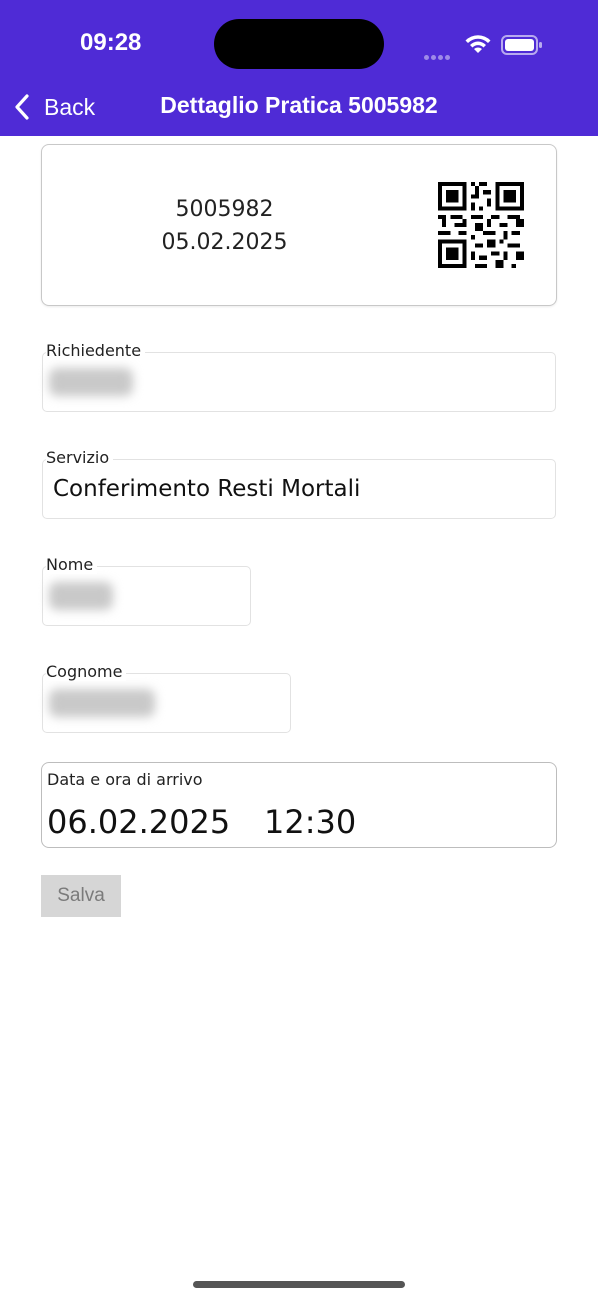 The image size is (598, 1300). I want to click on nome-field, so click(146, 596).